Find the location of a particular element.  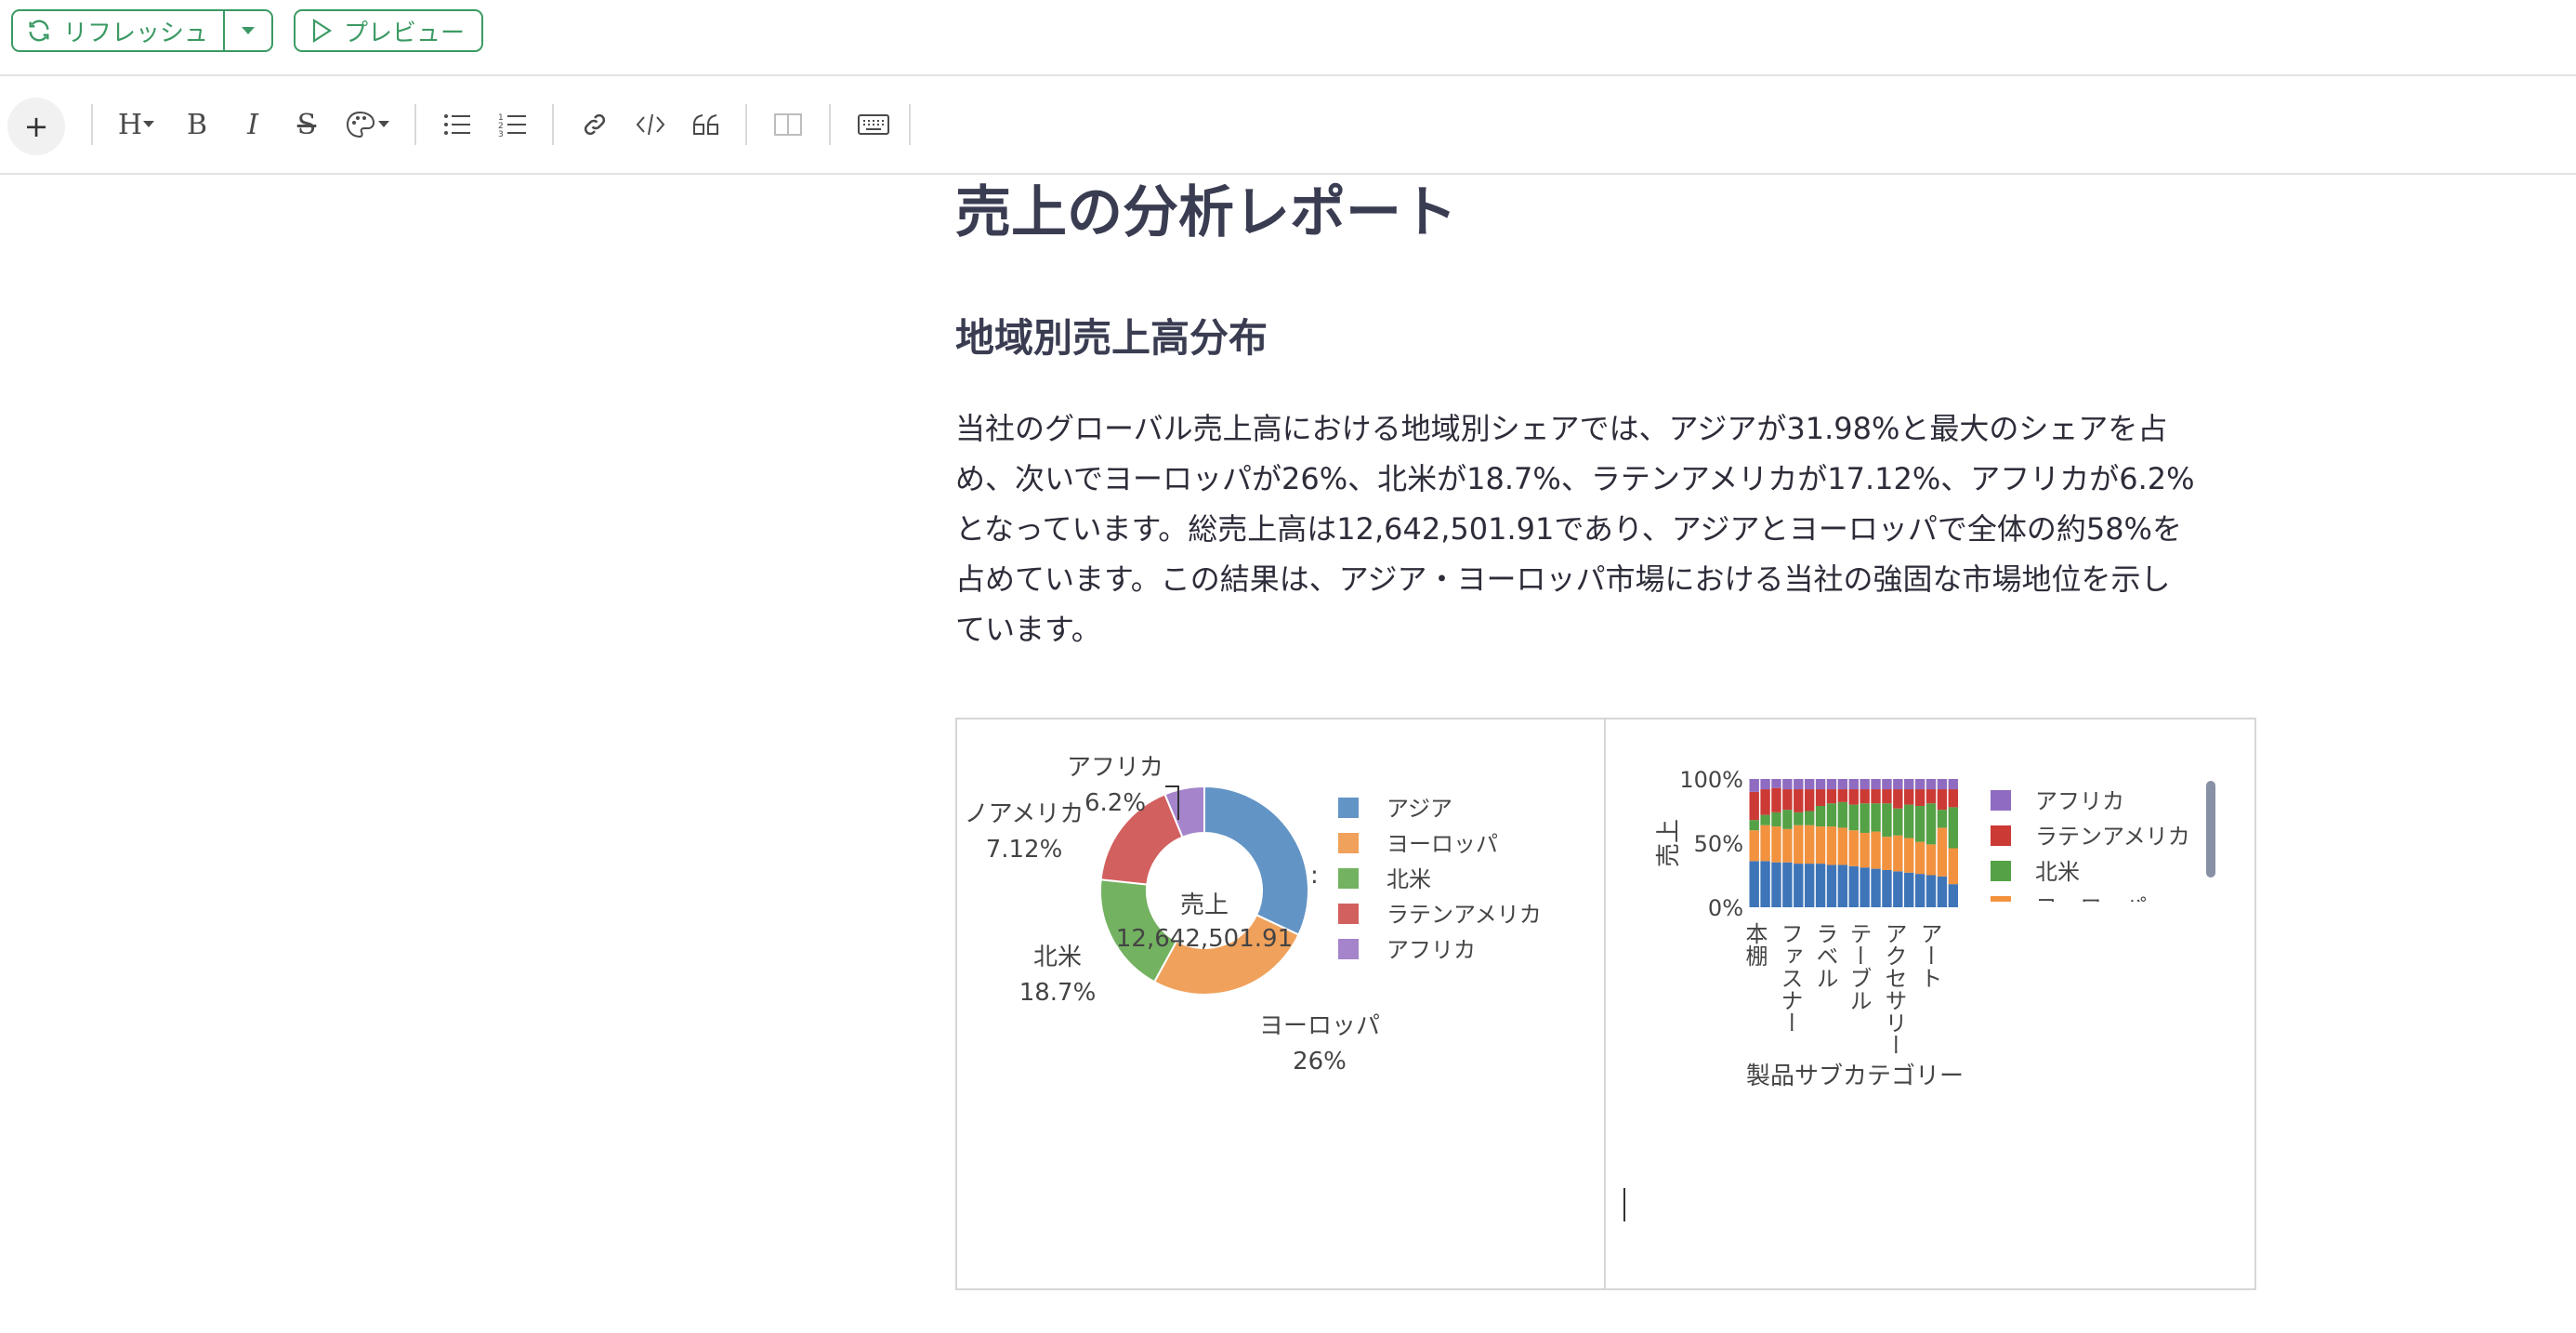

slice-label: ノアメリカ is located at coordinates (1024, 814).